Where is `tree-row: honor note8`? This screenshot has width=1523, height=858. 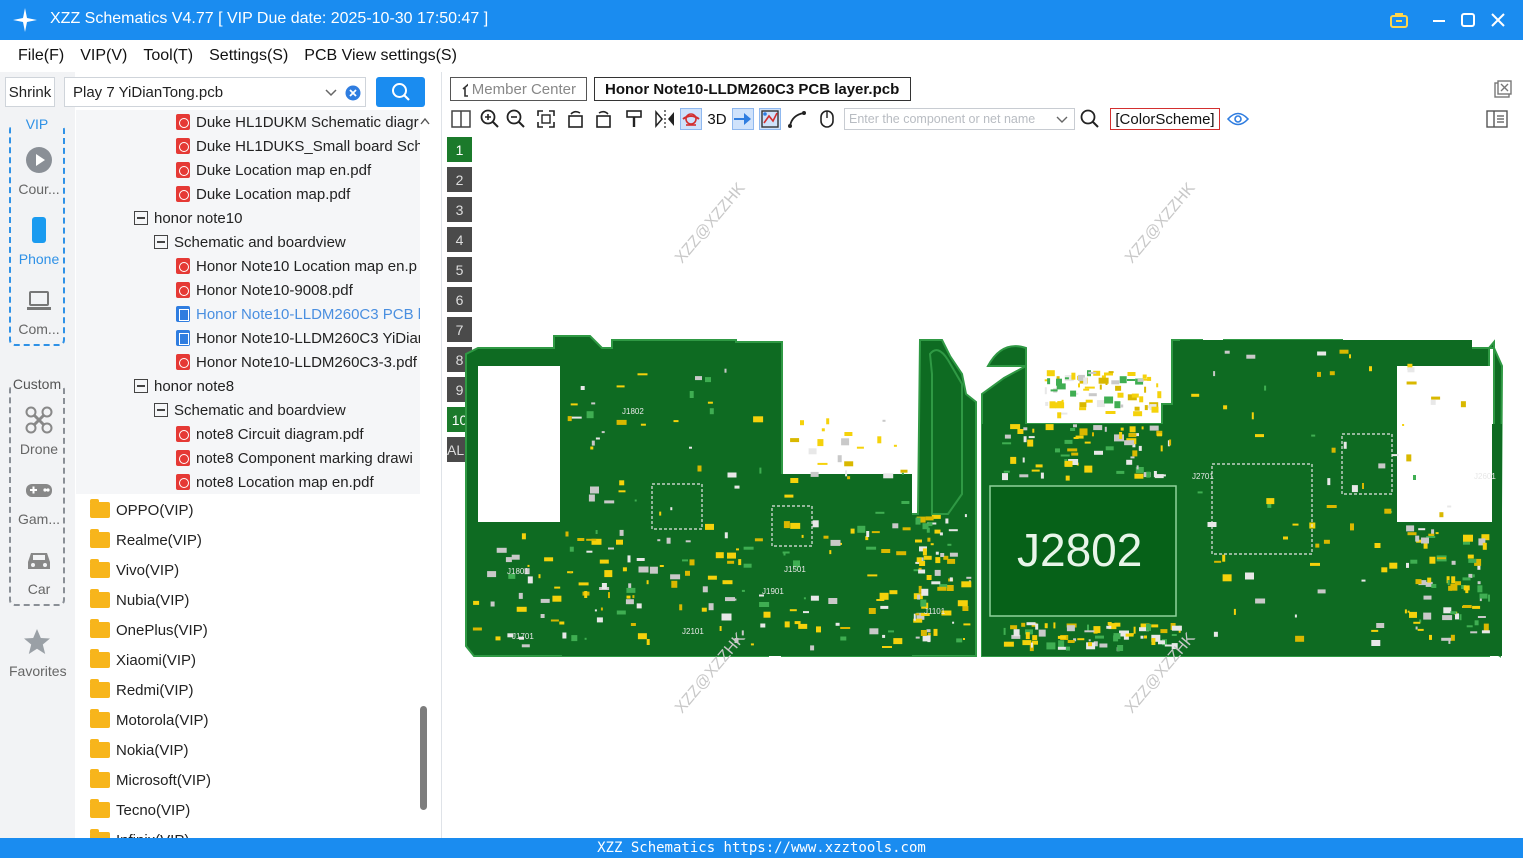 tree-row: honor note8 is located at coordinates (277, 386).